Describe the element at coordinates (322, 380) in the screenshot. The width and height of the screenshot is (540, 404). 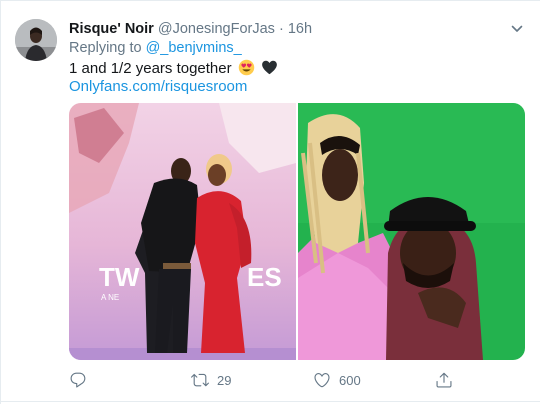
I see `heart-icon` at that location.